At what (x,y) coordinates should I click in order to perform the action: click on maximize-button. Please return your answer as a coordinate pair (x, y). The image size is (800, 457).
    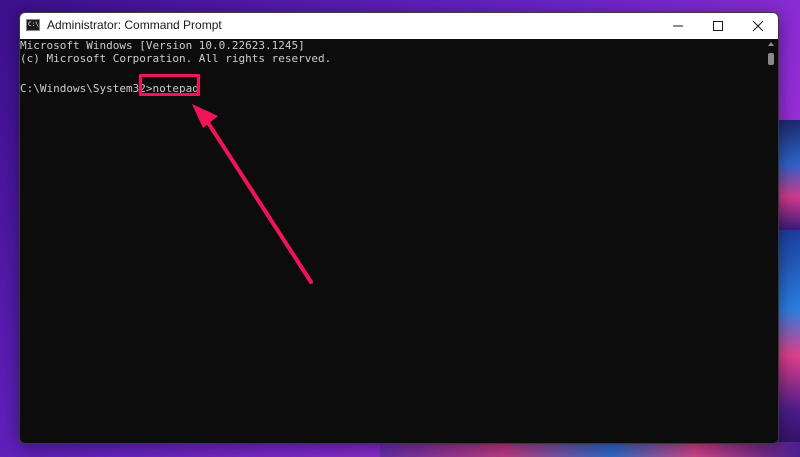
    Looking at the image, I should click on (718, 26).